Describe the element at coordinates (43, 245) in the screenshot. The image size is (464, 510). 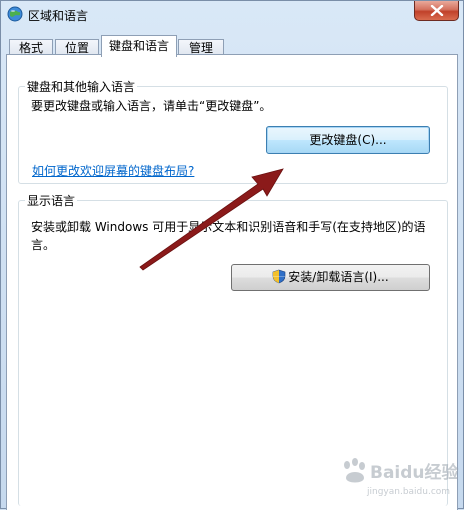
I see `display-language-description-line2: 言。` at that location.